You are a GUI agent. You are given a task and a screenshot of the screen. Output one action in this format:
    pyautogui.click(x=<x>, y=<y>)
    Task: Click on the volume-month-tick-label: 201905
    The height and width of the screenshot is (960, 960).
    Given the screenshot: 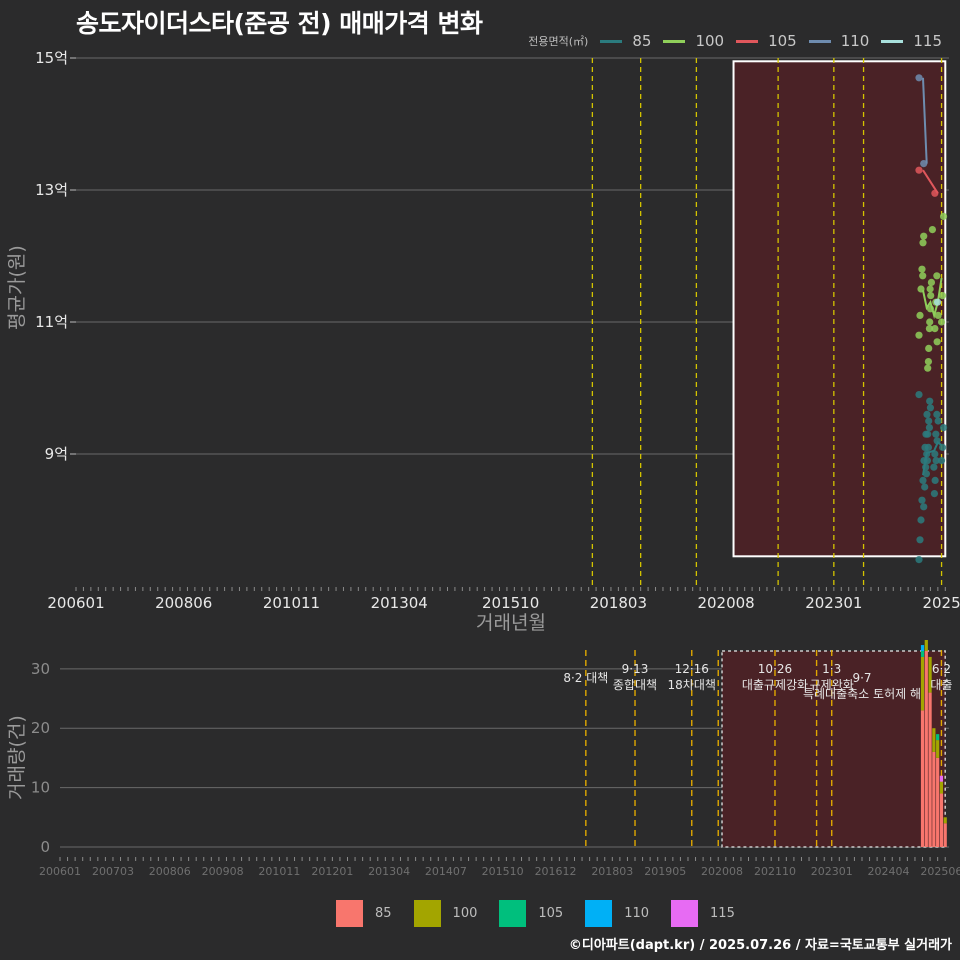 What is the action you would take?
    pyautogui.click(x=665, y=871)
    